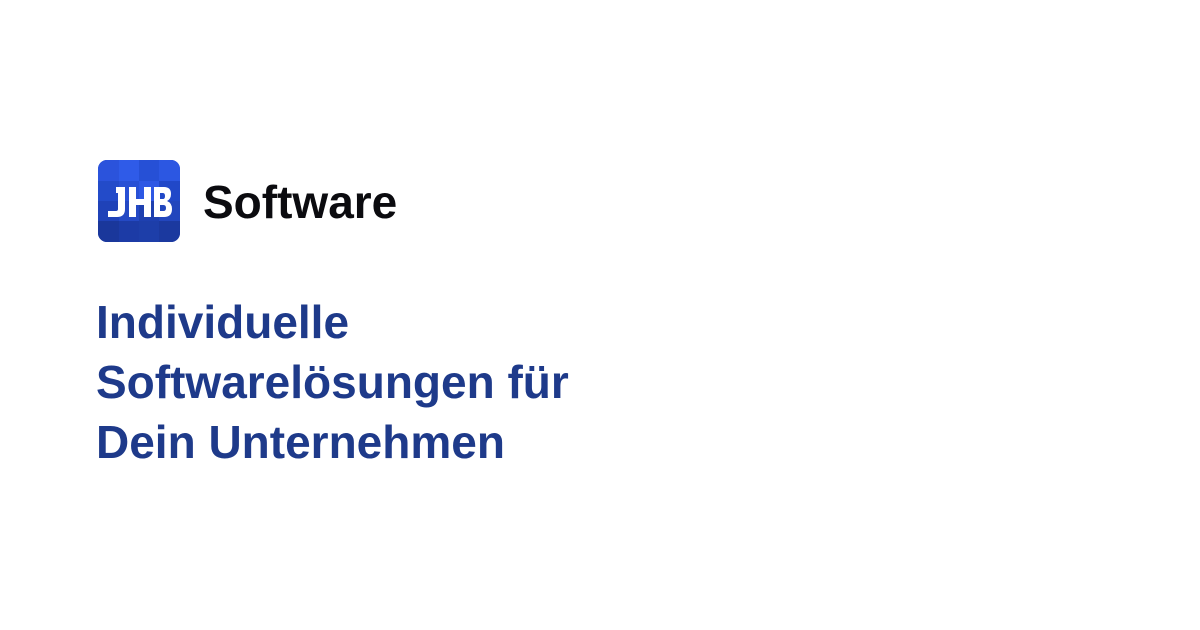 The image size is (1200, 630). I want to click on brand-lockup: Software, so click(247, 201).